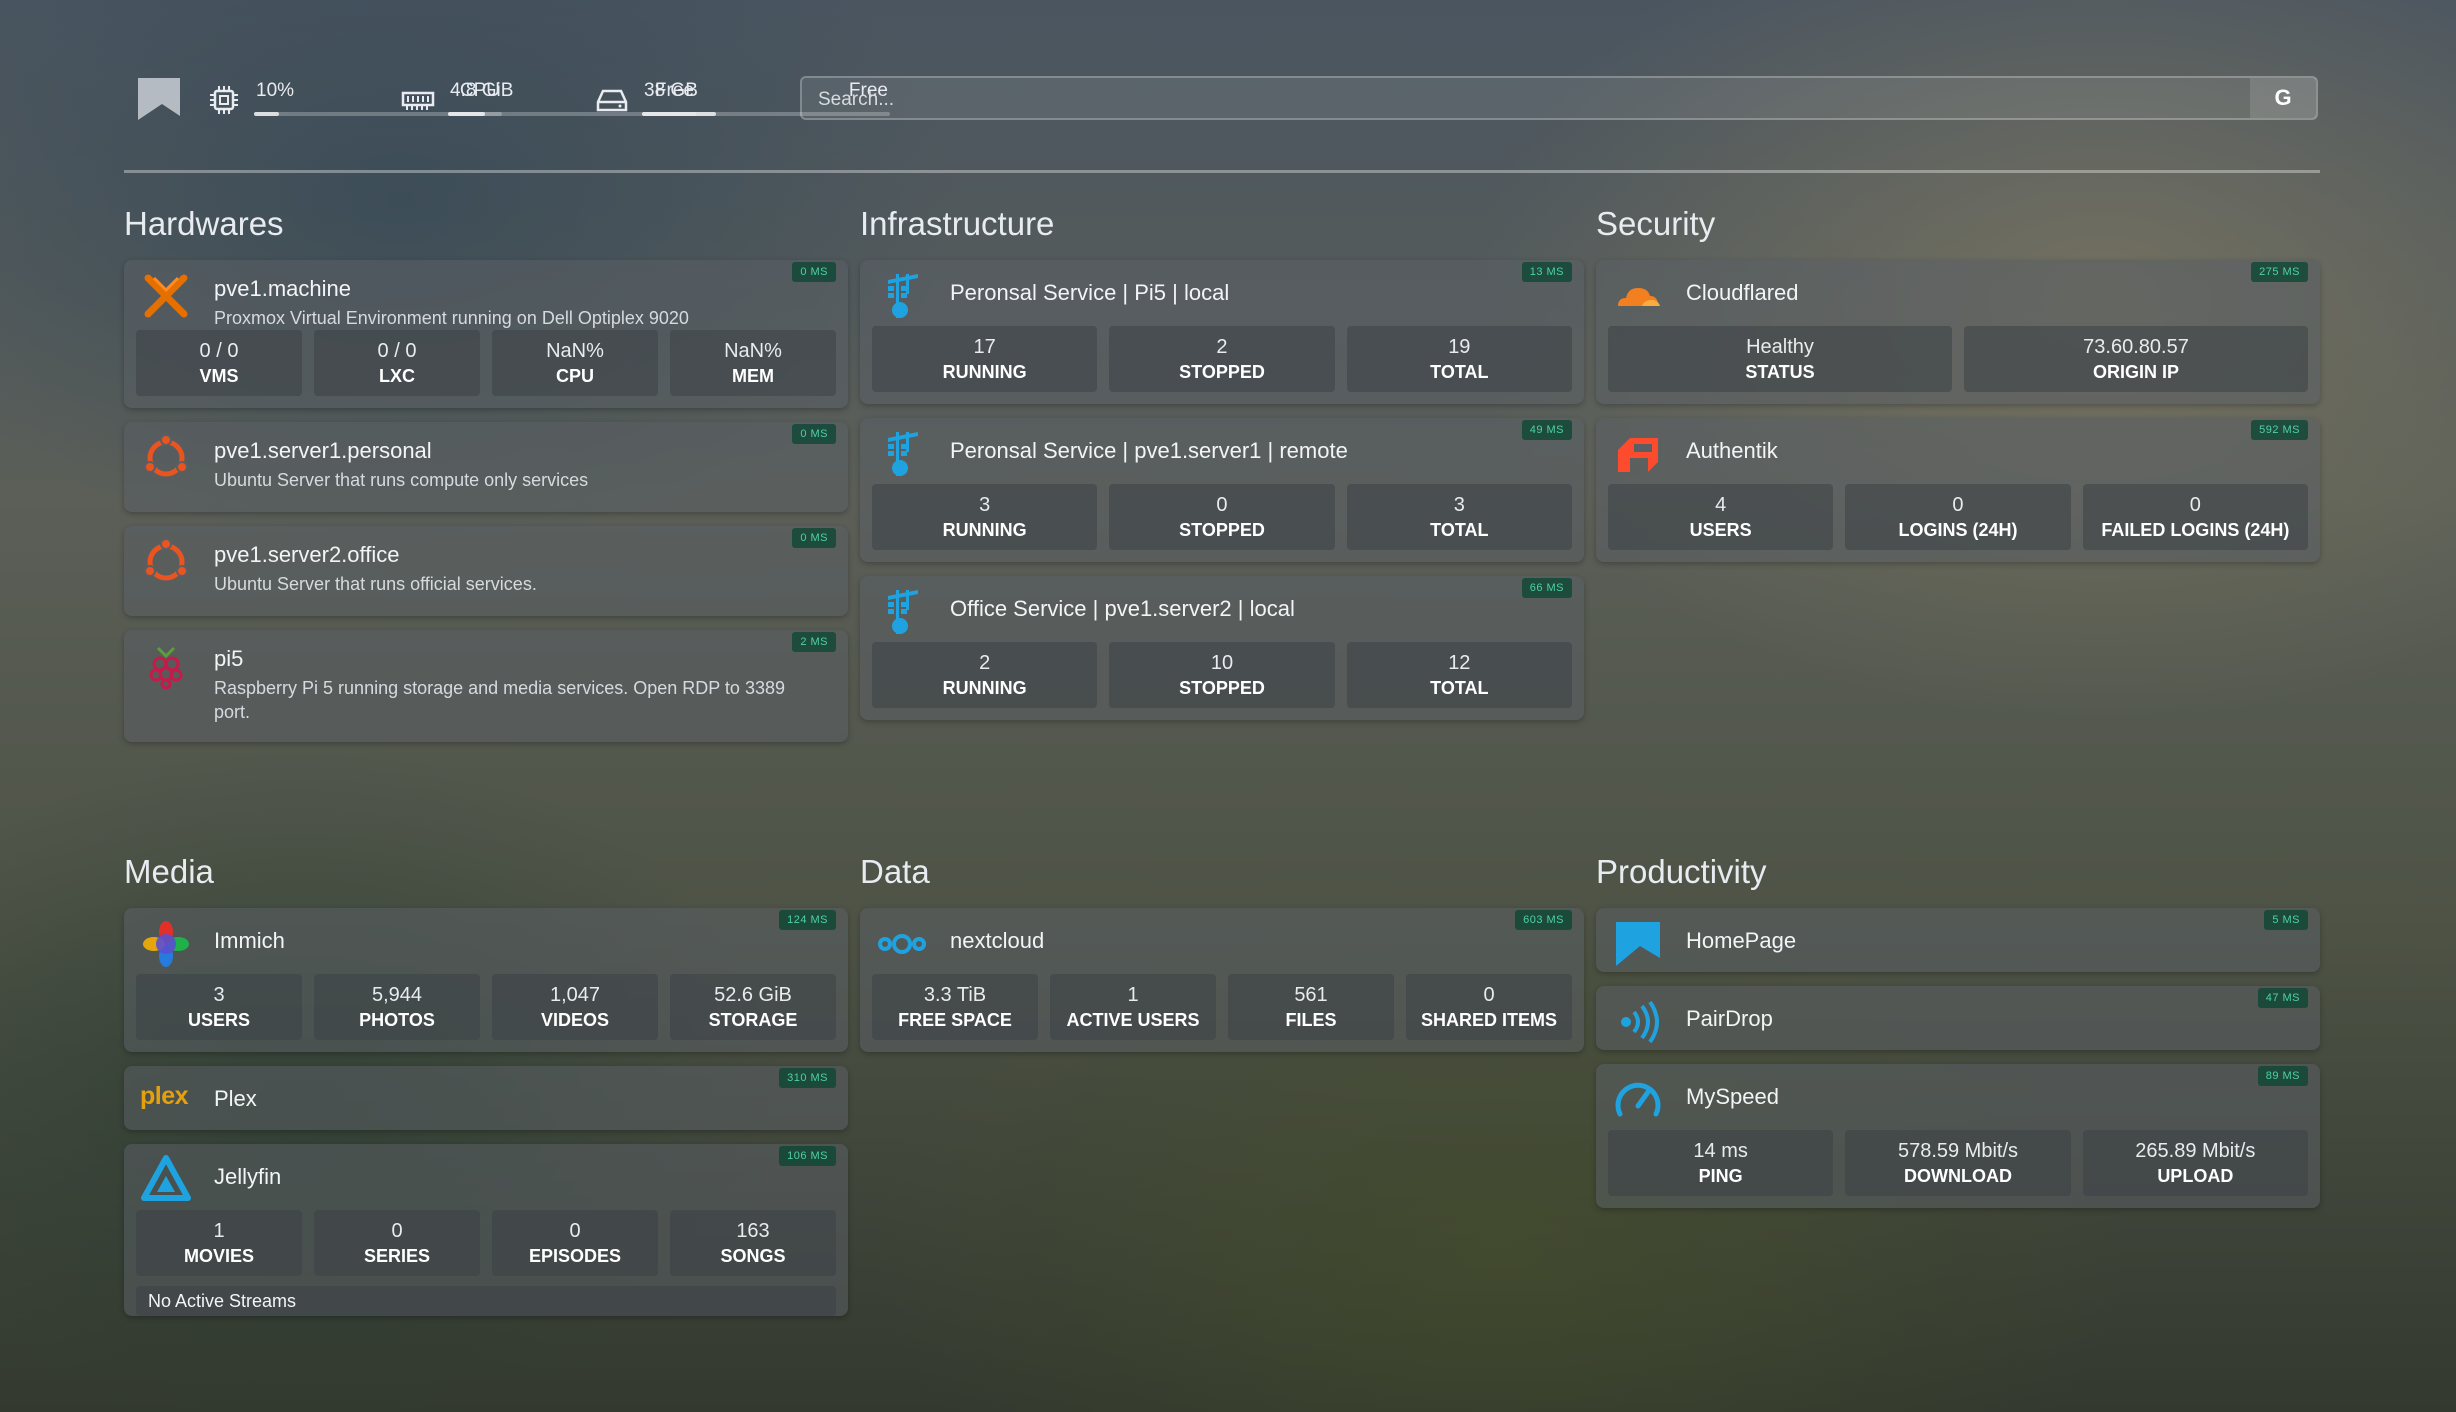 The image size is (2456, 1412). I want to click on ping-badge: 603 MS, so click(1543, 920).